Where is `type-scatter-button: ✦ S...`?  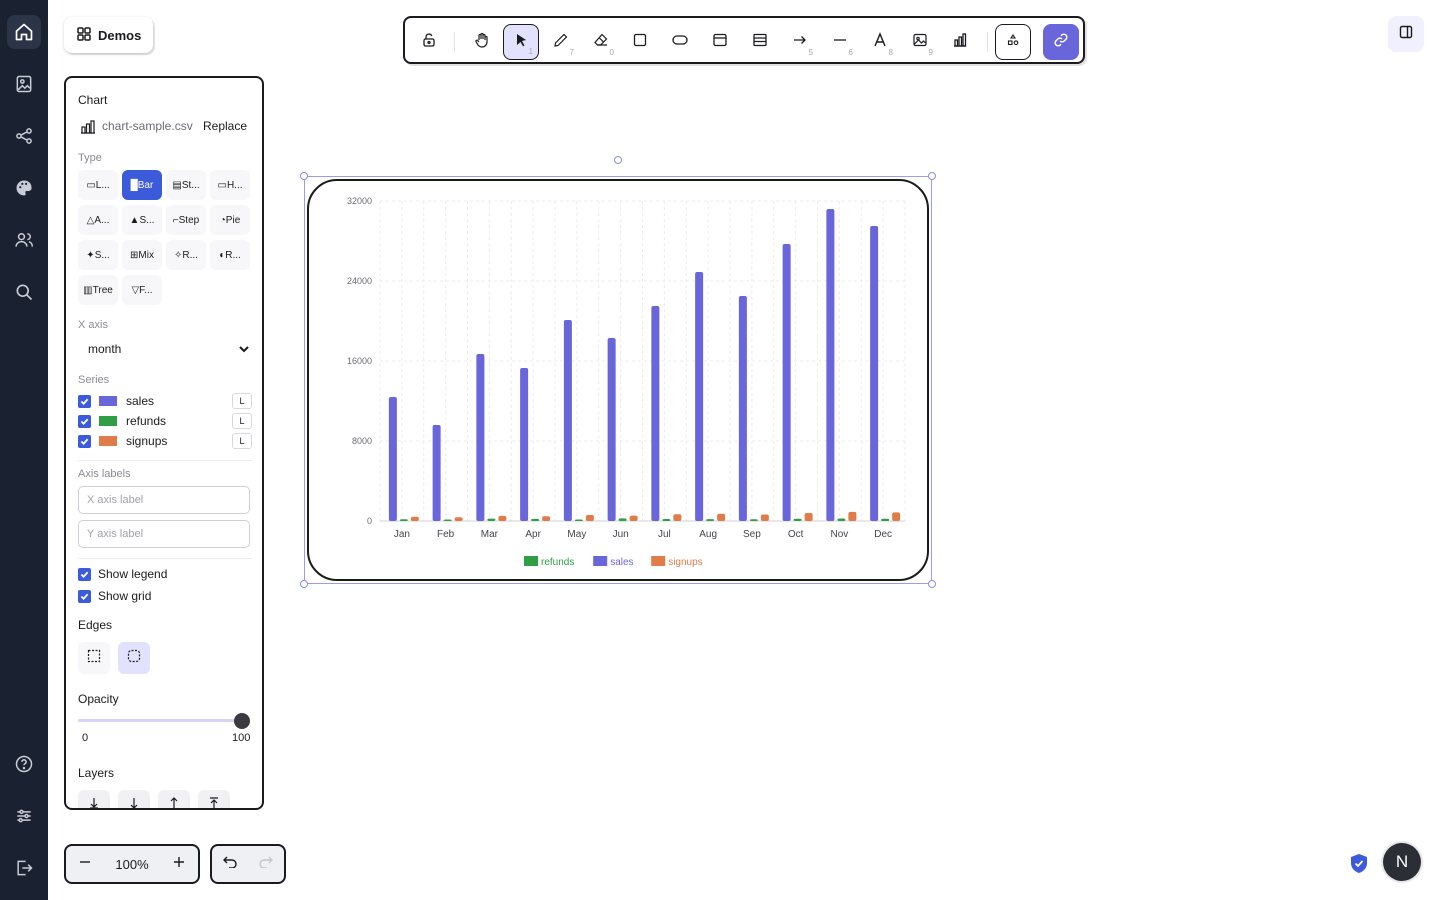
type-scatter-button: ✦ S... is located at coordinates (98, 255).